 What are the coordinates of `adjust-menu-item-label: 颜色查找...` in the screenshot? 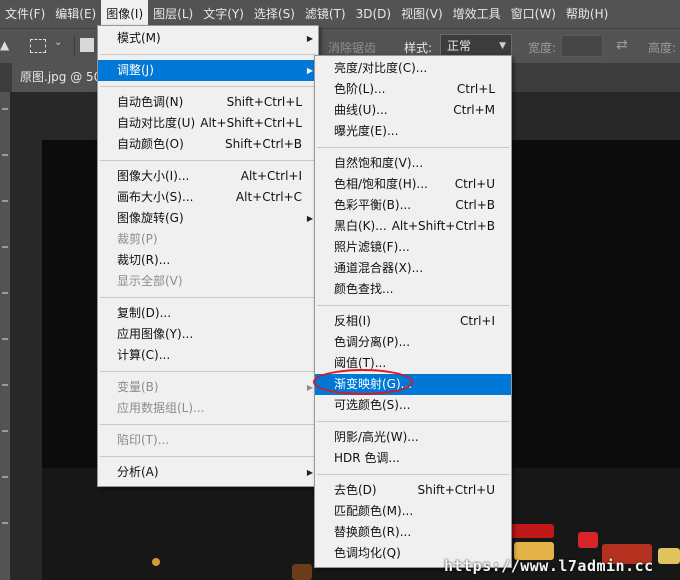 It's located at (364, 289).